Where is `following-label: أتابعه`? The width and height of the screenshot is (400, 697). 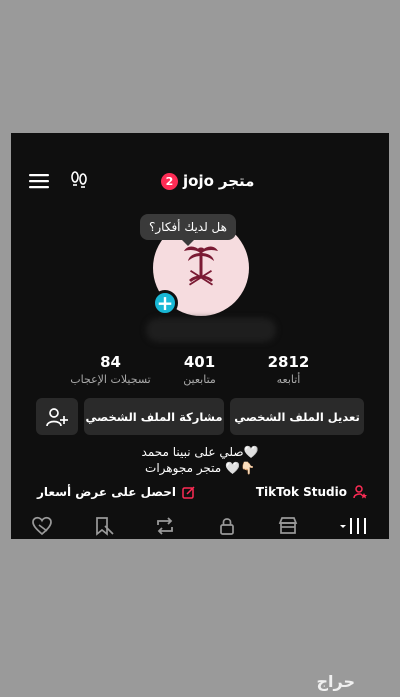
following-label: أتابعه is located at coordinates (288, 379).